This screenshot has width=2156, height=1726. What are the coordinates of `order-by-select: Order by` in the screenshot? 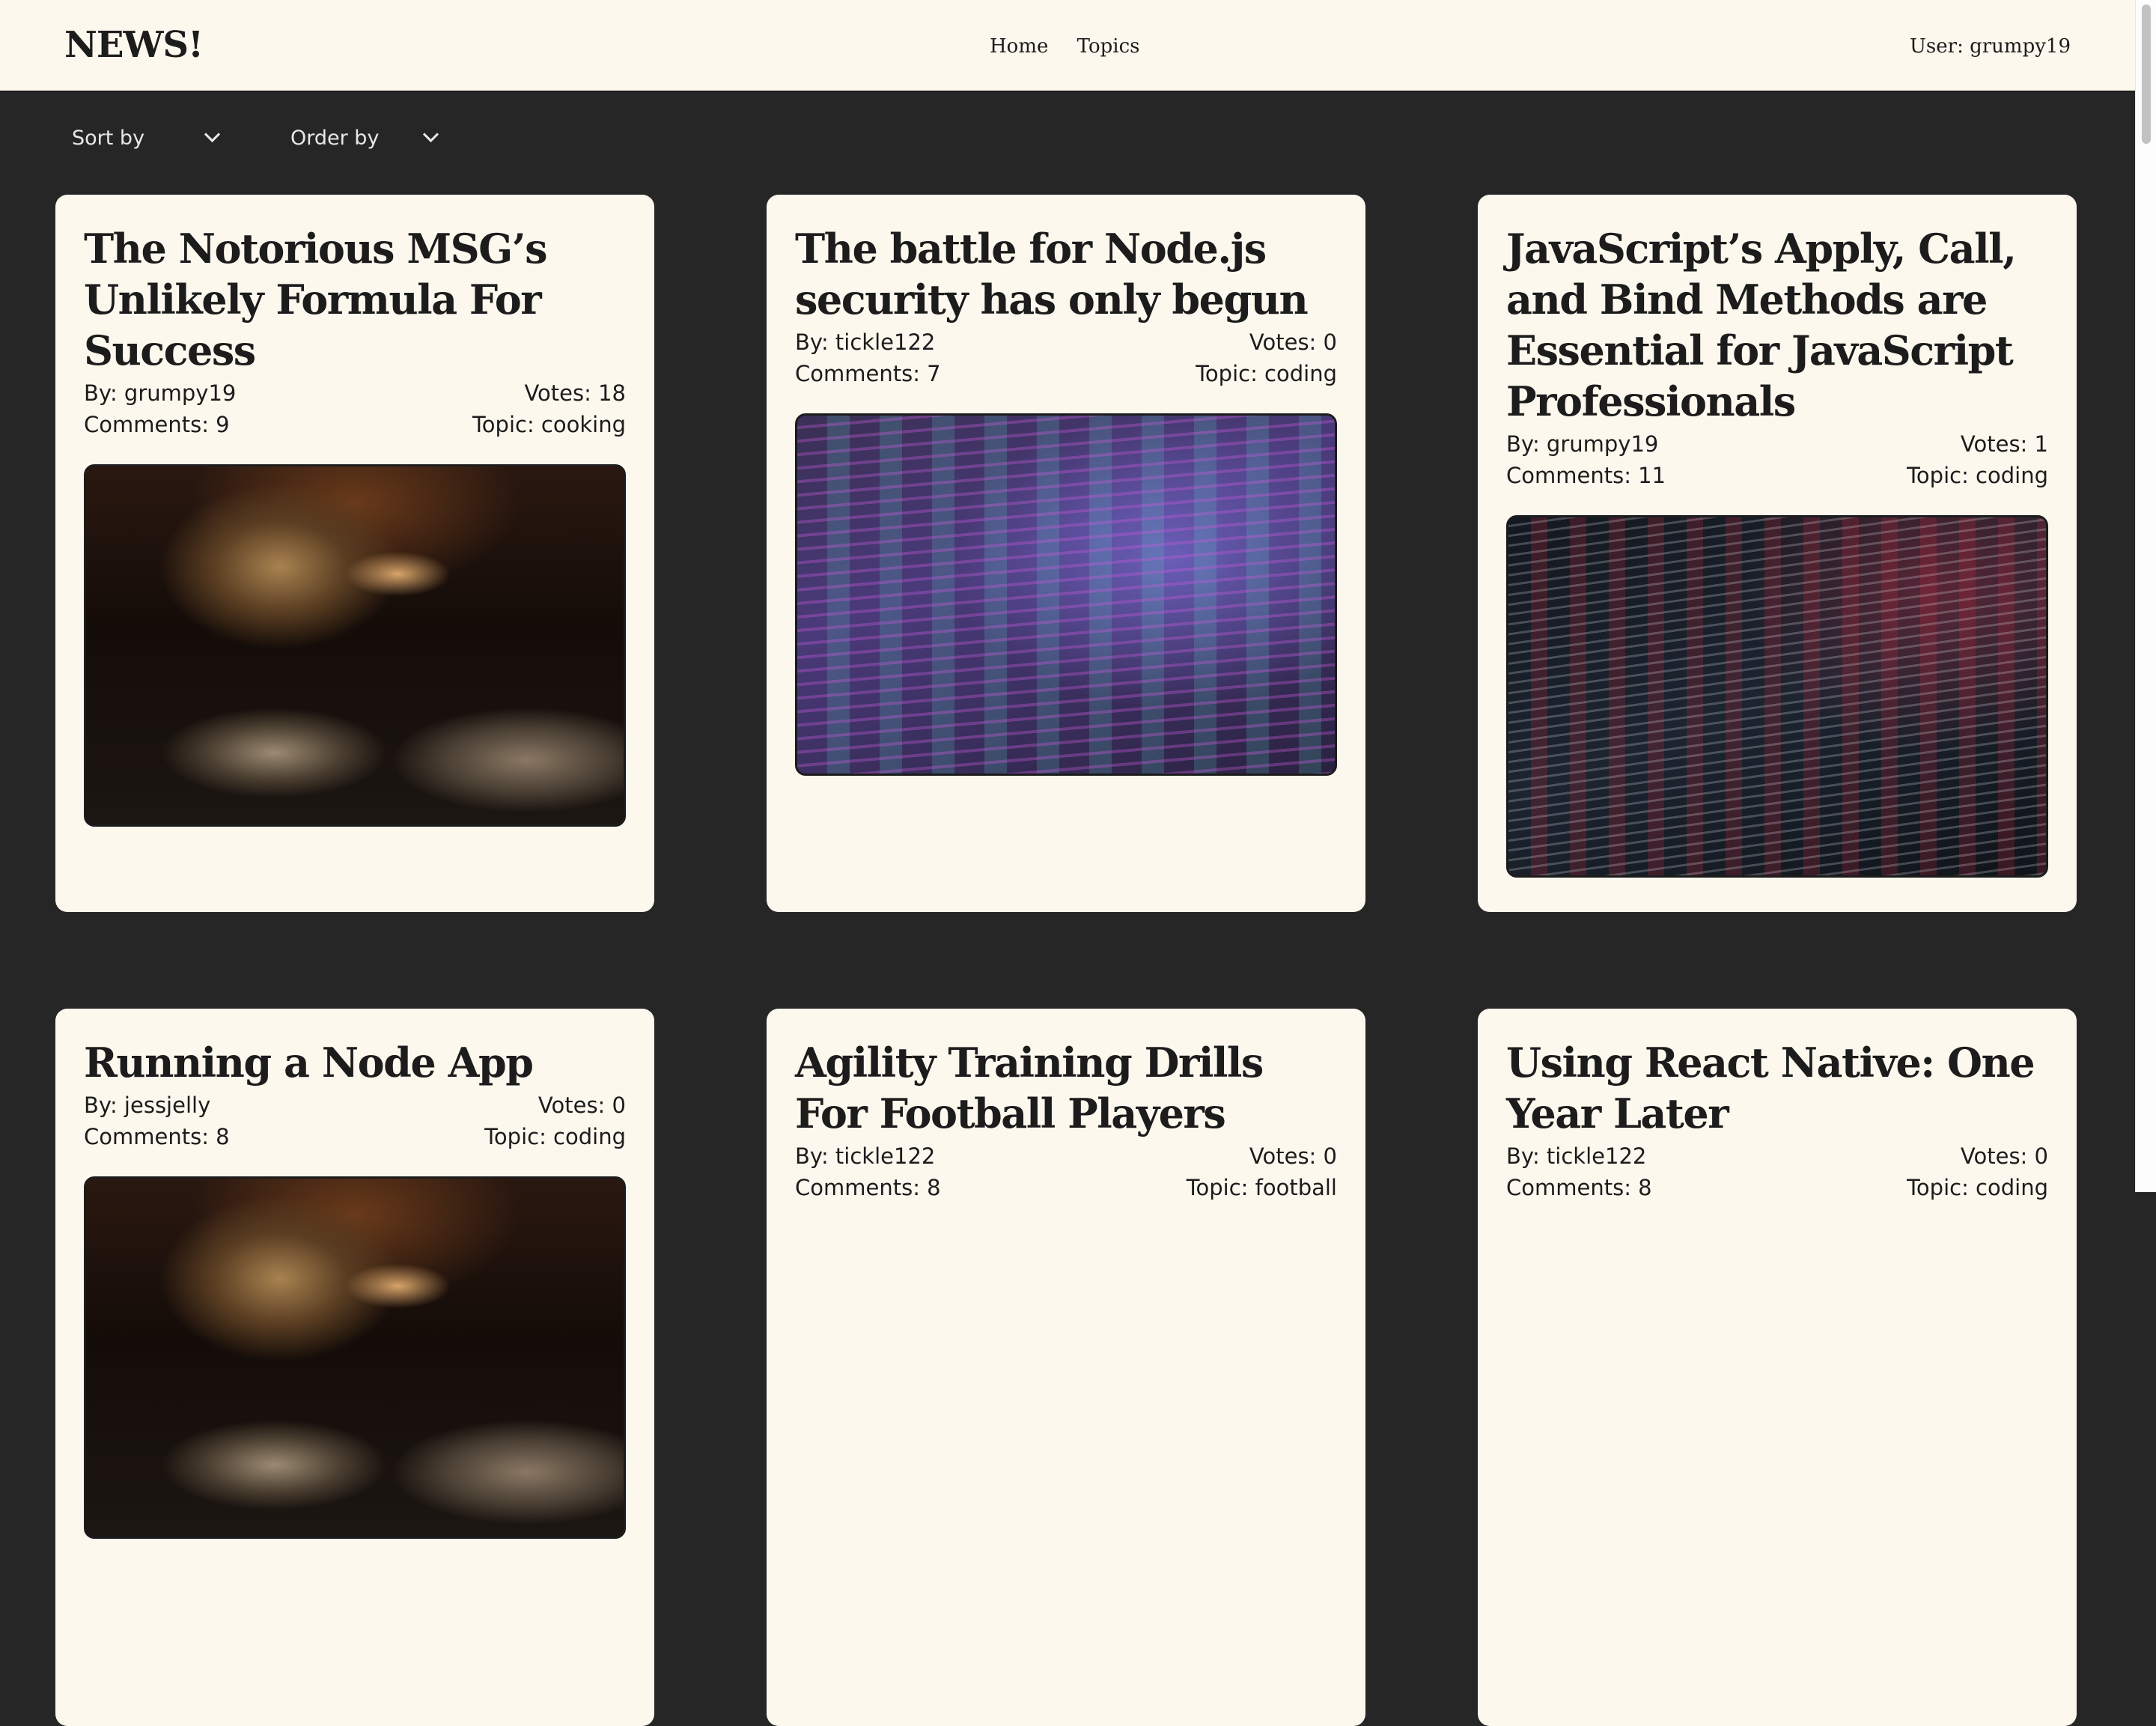 It's located at (369, 138).